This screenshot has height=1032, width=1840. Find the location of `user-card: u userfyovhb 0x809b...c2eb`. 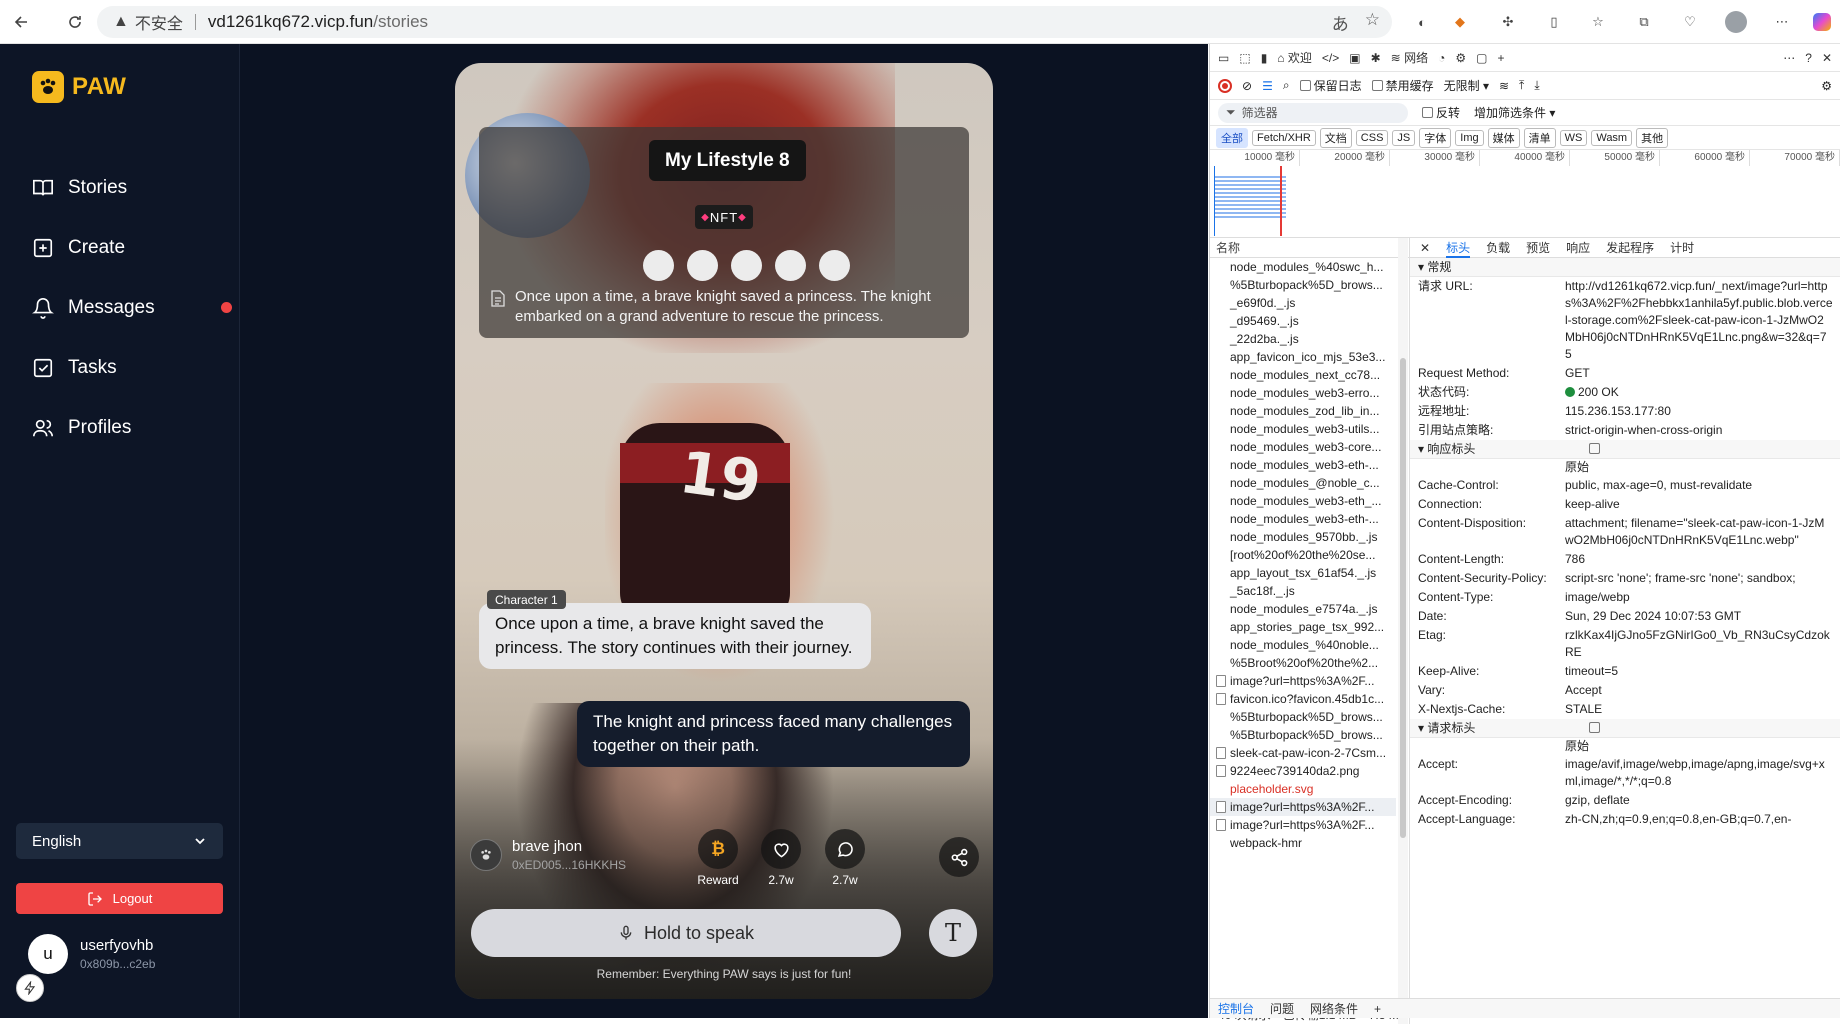

user-card: u userfyovhb 0x809b...c2eb is located at coordinates (91, 954).